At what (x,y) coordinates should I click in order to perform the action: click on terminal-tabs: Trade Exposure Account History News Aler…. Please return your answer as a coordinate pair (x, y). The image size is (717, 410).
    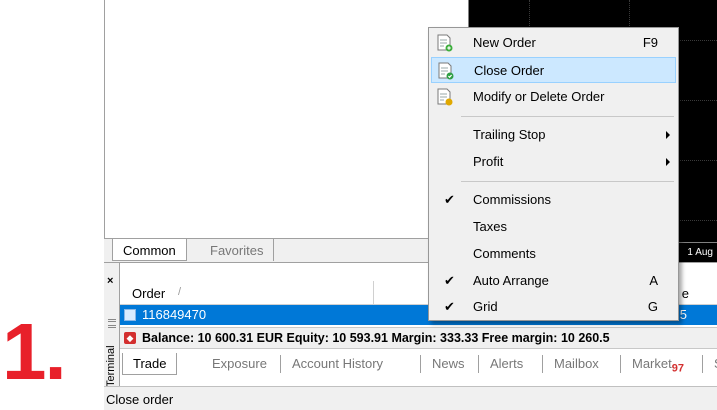
    Looking at the image, I should click on (418, 364).